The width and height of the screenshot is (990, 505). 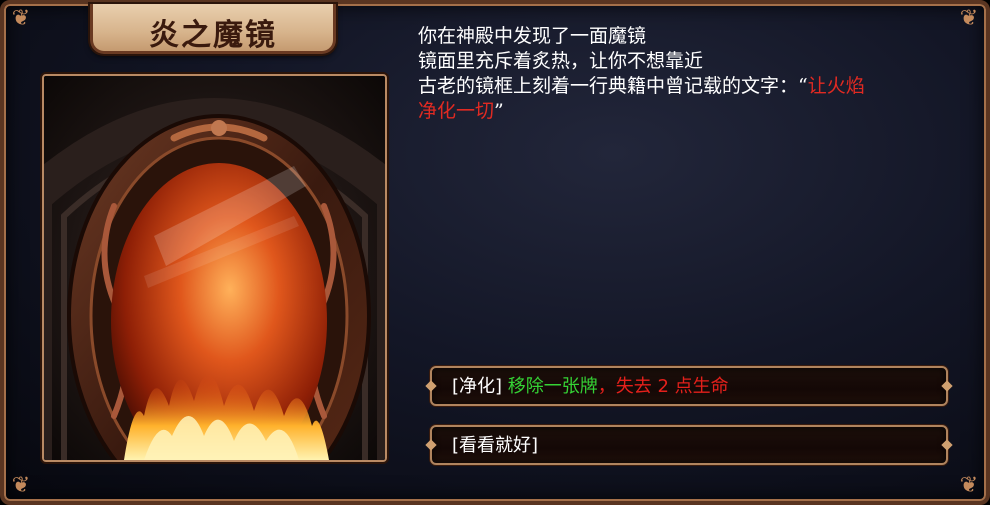 What do you see at coordinates (495, 445) in the screenshot?
I see `option-leave-label: [看看就好]` at bounding box center [495, 445].